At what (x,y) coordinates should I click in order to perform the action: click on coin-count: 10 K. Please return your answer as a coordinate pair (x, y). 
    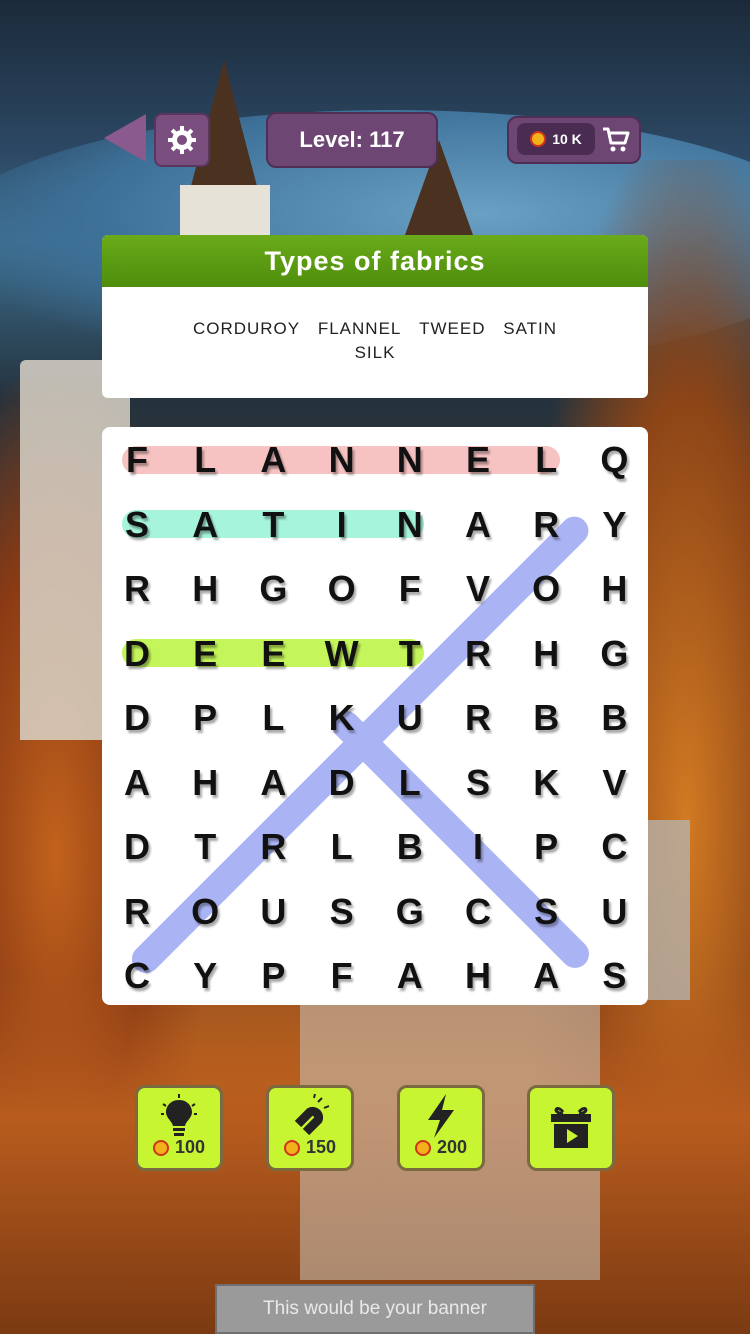
    Looking at the image, I should click on (567, 139).